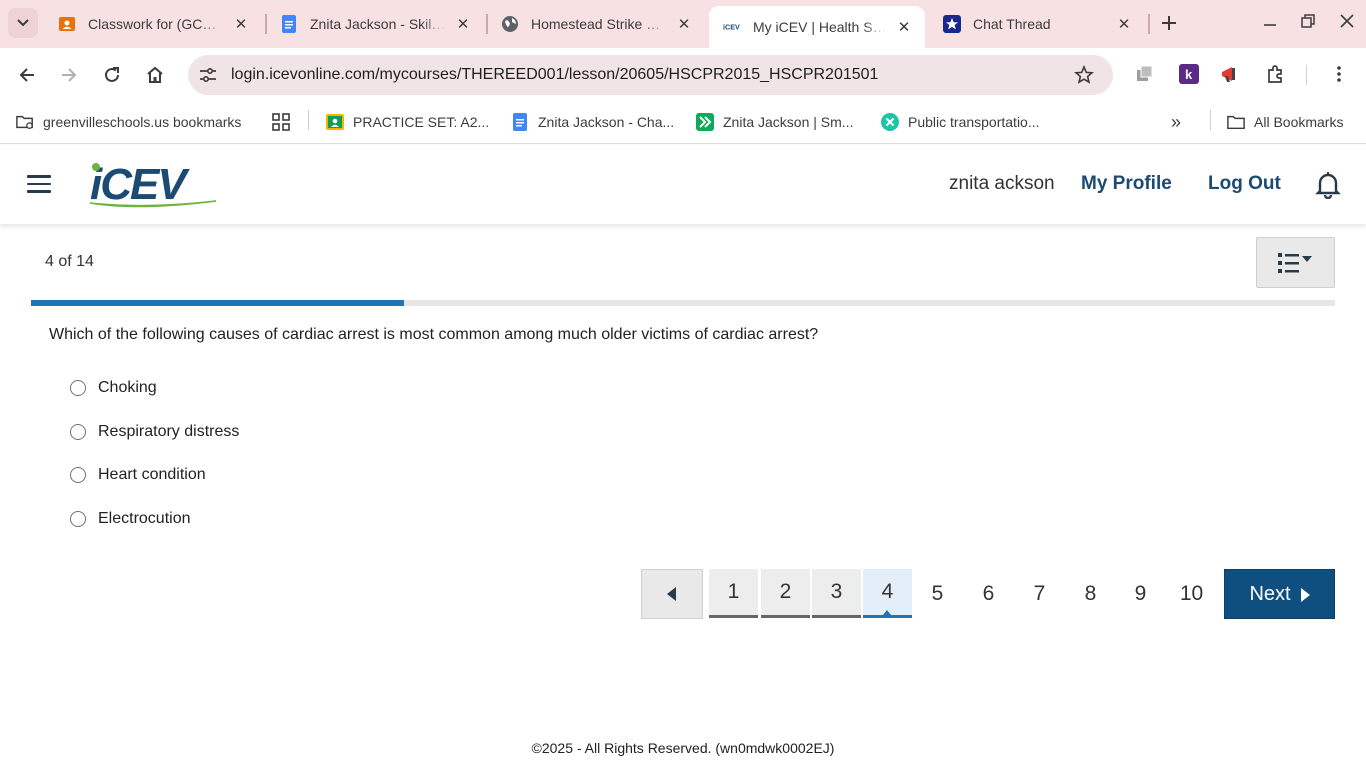 Image resolution: width=1366 pixels, height=768 pixels. What do you see at coordinates (820, 27) in the screenshot?
I see `tab-title: My iCEV | Health Scie` at bounding box center [820, 27].